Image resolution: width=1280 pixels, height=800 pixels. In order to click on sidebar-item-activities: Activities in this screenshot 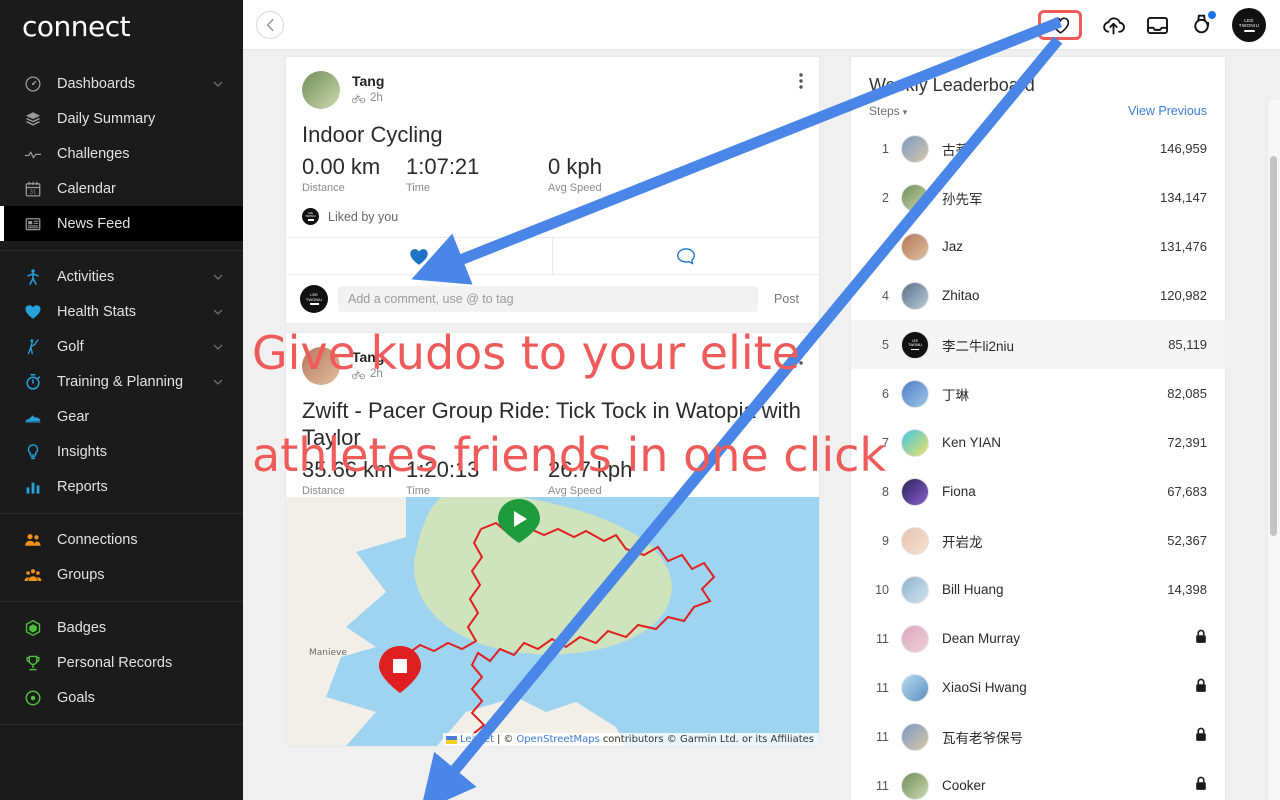, I will do `click(121, 276)`.